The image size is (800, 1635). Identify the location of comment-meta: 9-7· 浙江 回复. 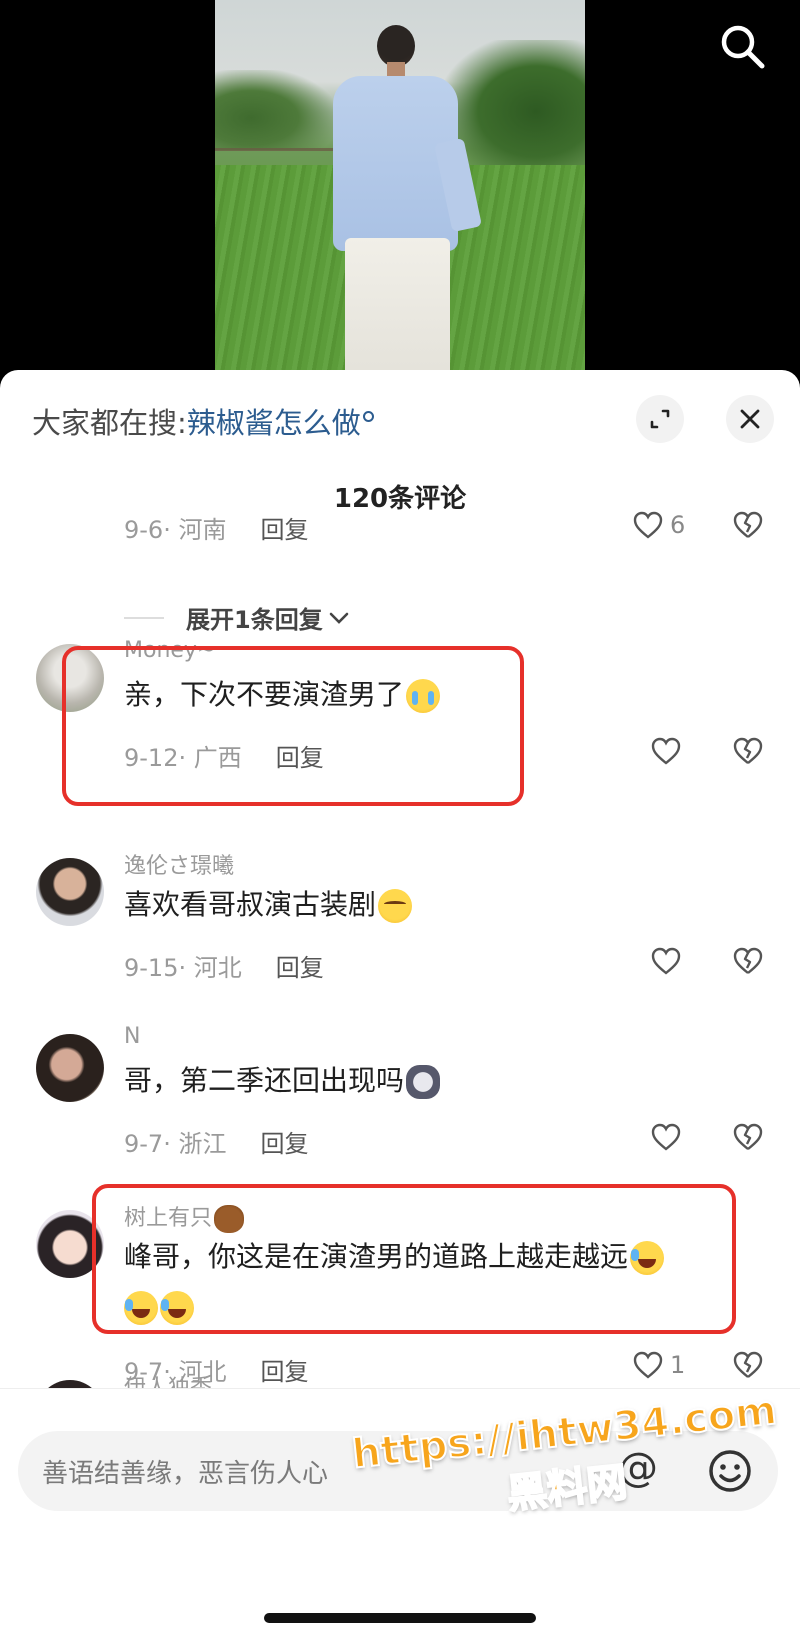
(216, 1141).